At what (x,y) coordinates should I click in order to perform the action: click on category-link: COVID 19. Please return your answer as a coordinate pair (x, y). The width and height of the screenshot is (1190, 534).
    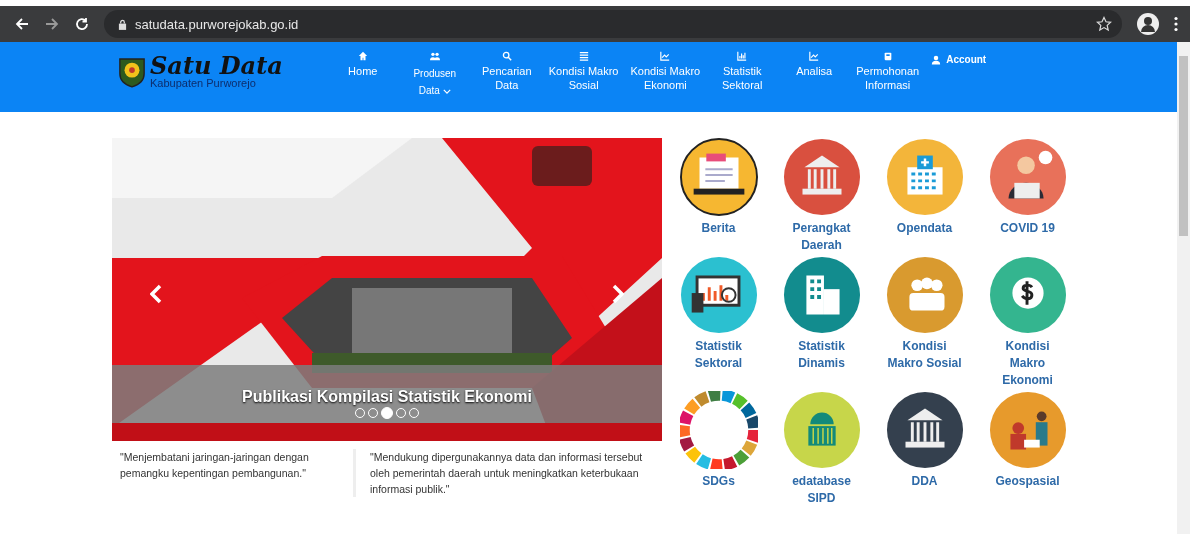
    Looking at the image, I should click on (1027, 196).